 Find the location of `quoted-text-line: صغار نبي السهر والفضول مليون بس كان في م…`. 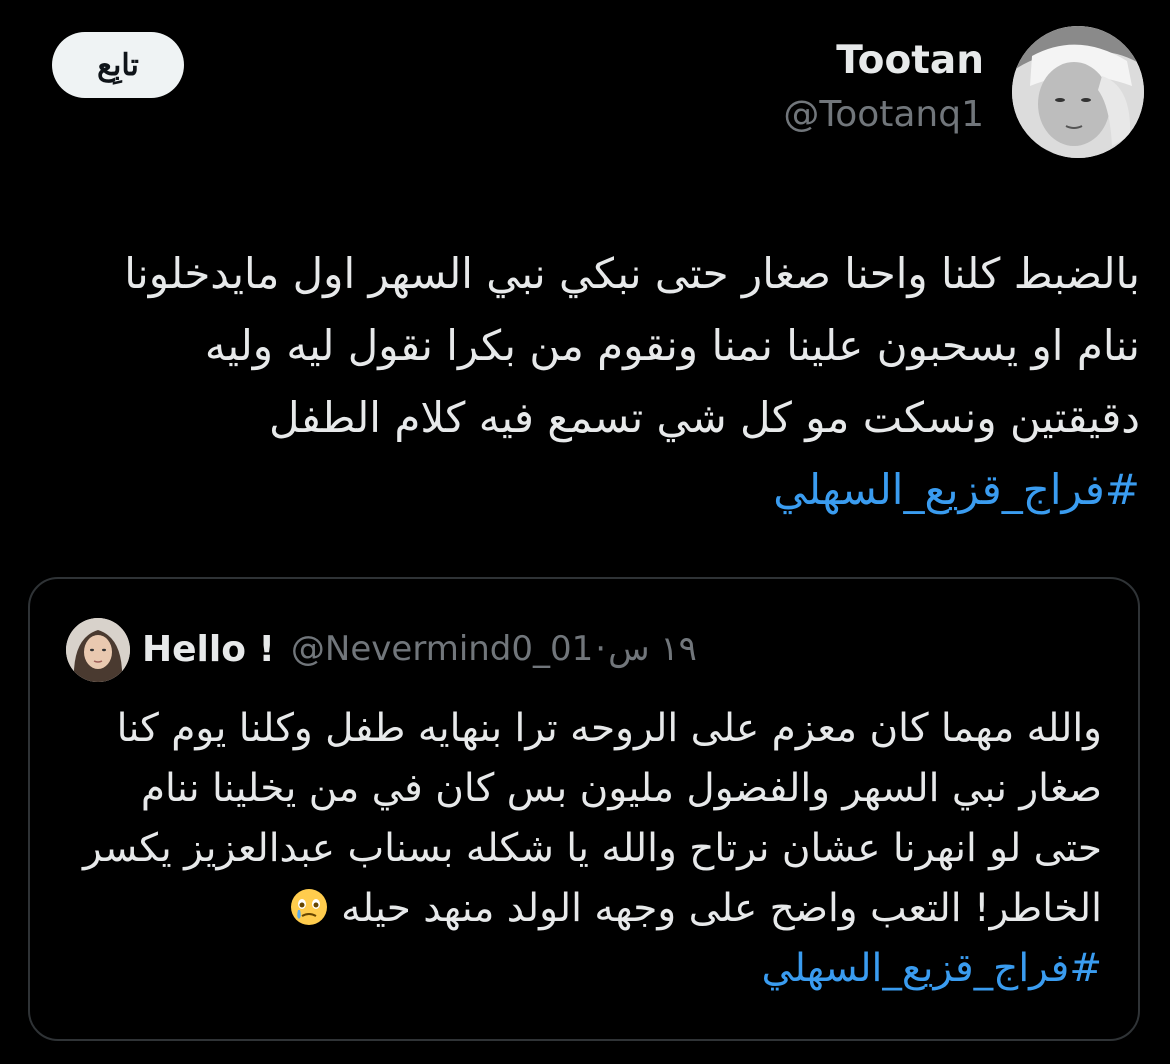

quoted-text-line: صغار نبي السهر والفضول مليون بس كان في م… is located at coordinates (621, 788).